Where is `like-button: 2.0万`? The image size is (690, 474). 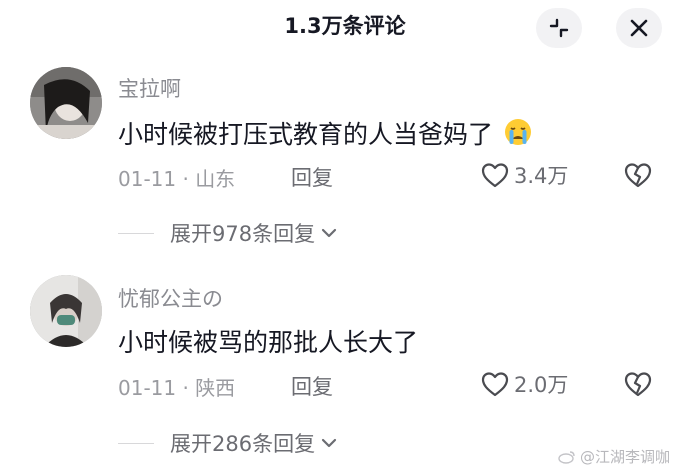
like-button: 2.0万 is located at coordinates (524, 384).